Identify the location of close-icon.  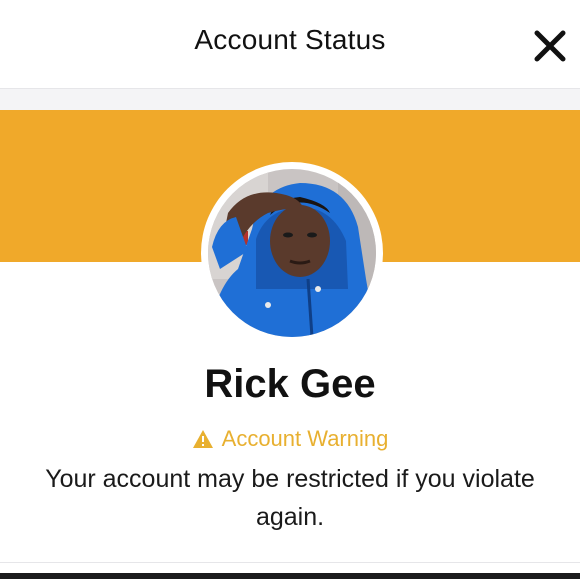
(550, 46).